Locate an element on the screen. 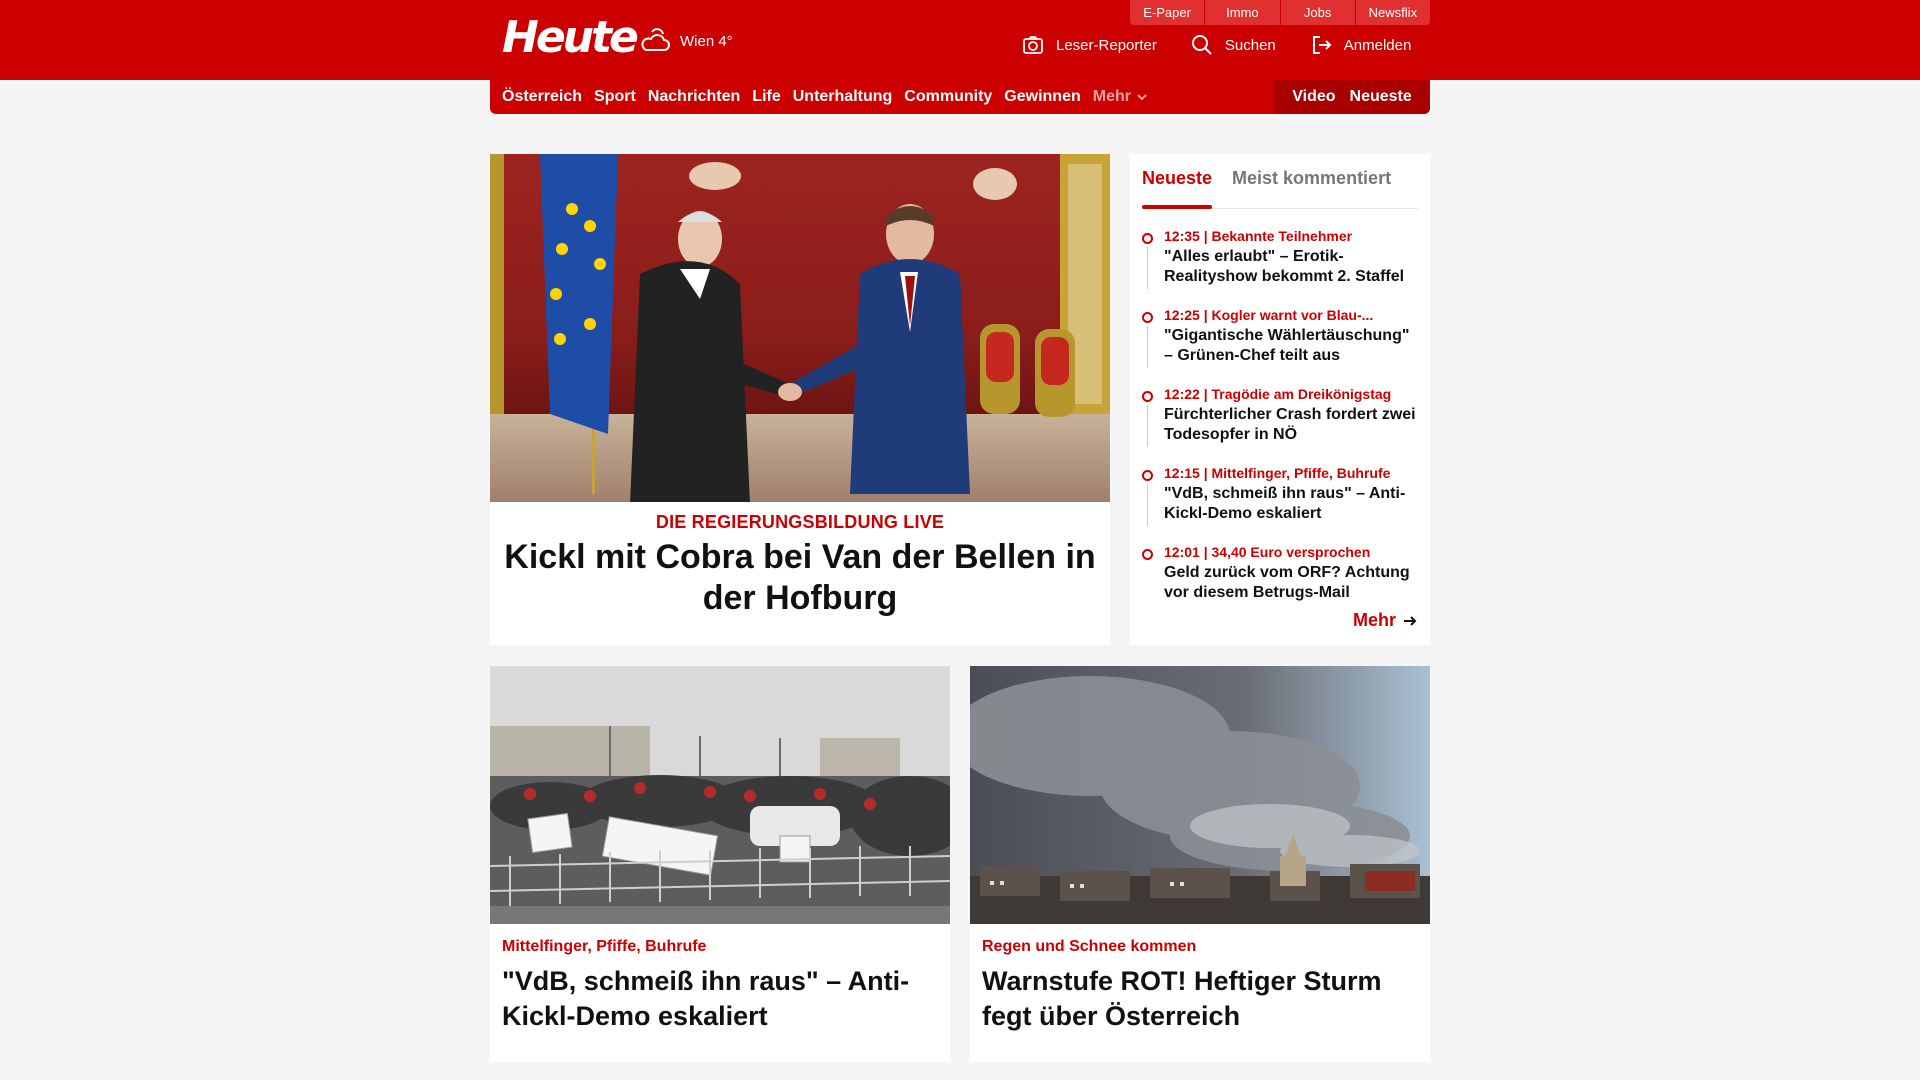 The image size is (1920, 1080). sidebar-more-label: Mehr is located at coordinates (1374, 620).